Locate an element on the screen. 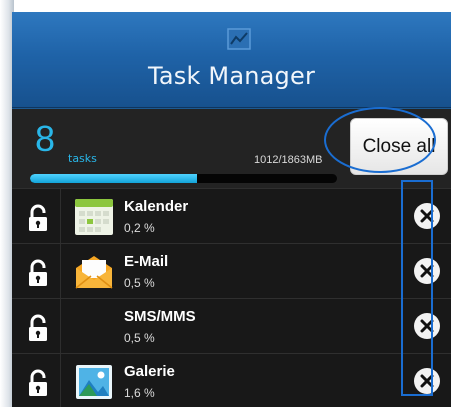  gallery-icon is located at coordinates (94, 382).